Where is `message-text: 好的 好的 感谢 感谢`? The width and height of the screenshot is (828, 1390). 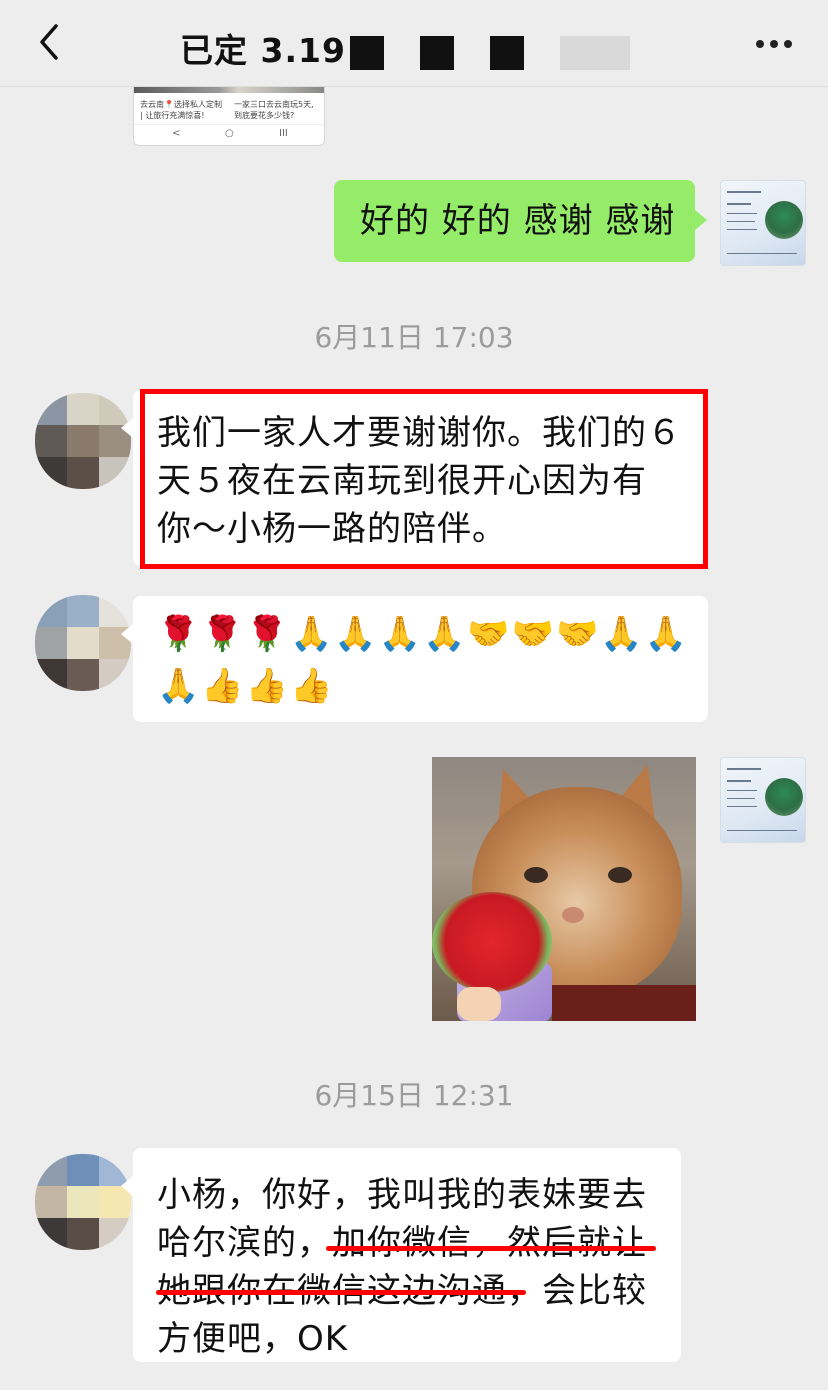
message-text: 好的 好的 感谢 感谢 is located at coordinates (518, 221).